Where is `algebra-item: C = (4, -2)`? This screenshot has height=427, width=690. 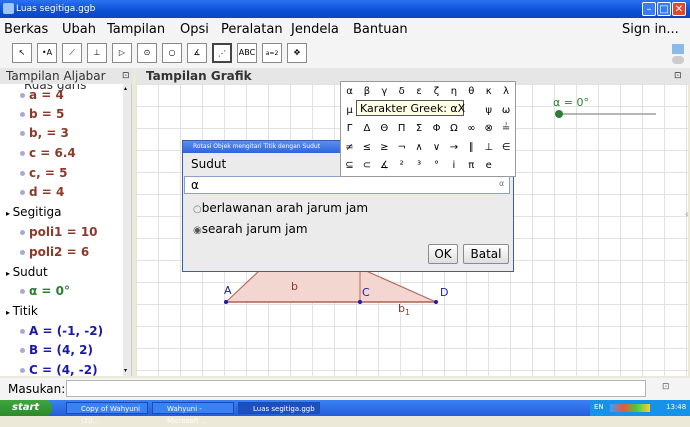
algebra-item: C = (4, -2) is located at coordinates (59, 369).